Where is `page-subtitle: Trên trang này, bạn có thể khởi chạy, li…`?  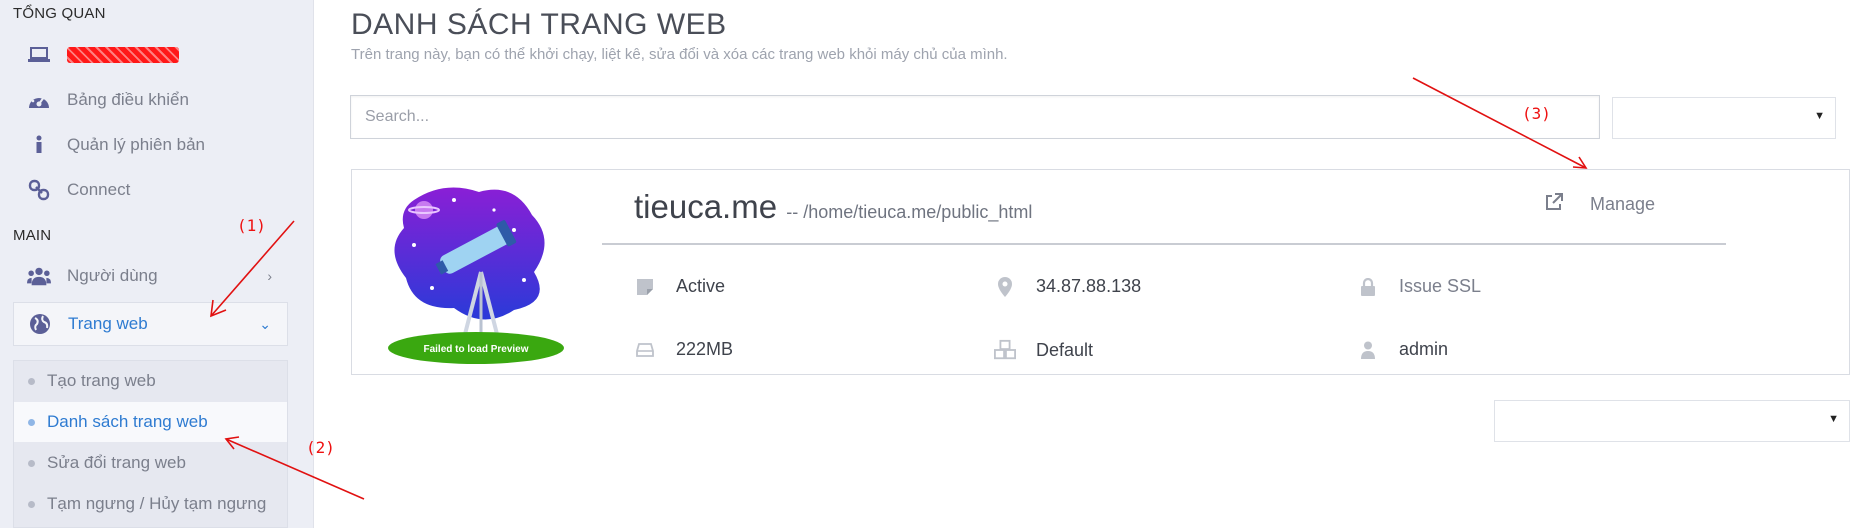
page-subtitle: Trên trang này, bạn có thể khởi chạy, li… is located at coordinates (679, 54).